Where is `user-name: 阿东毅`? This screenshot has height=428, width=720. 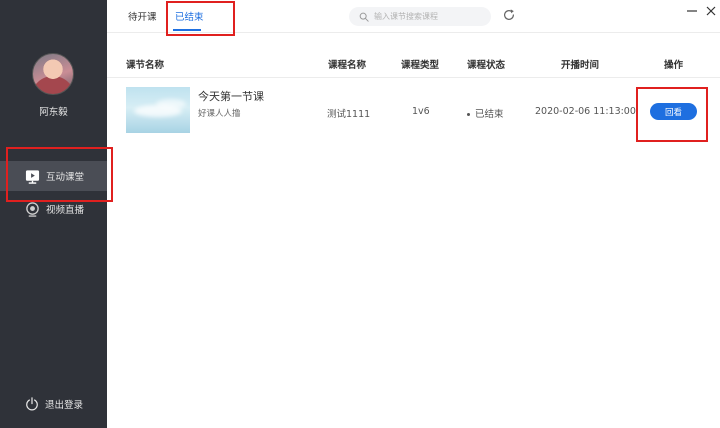
user-name: 阿东毅 is located at coordinates (53, 112).